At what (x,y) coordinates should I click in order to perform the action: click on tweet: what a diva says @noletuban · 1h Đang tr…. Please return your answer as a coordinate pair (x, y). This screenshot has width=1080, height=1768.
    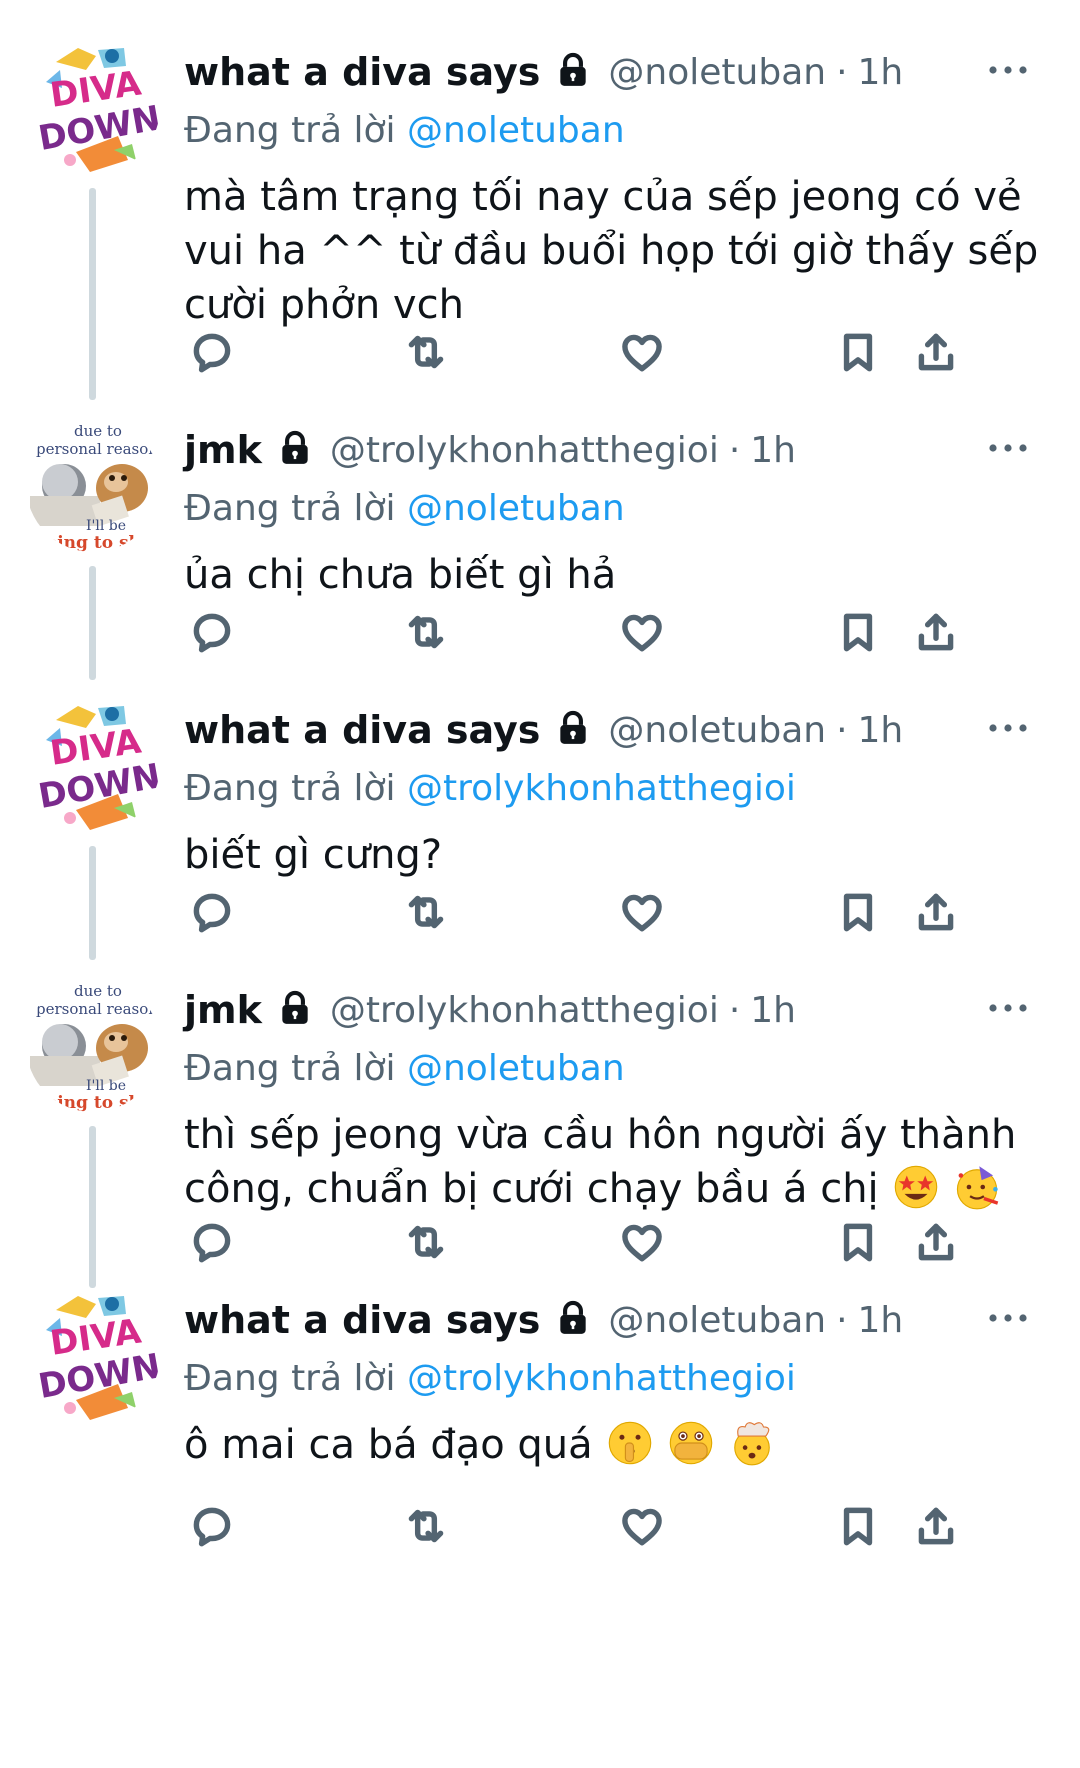
    Looking at the image, I should click on (540, 829).